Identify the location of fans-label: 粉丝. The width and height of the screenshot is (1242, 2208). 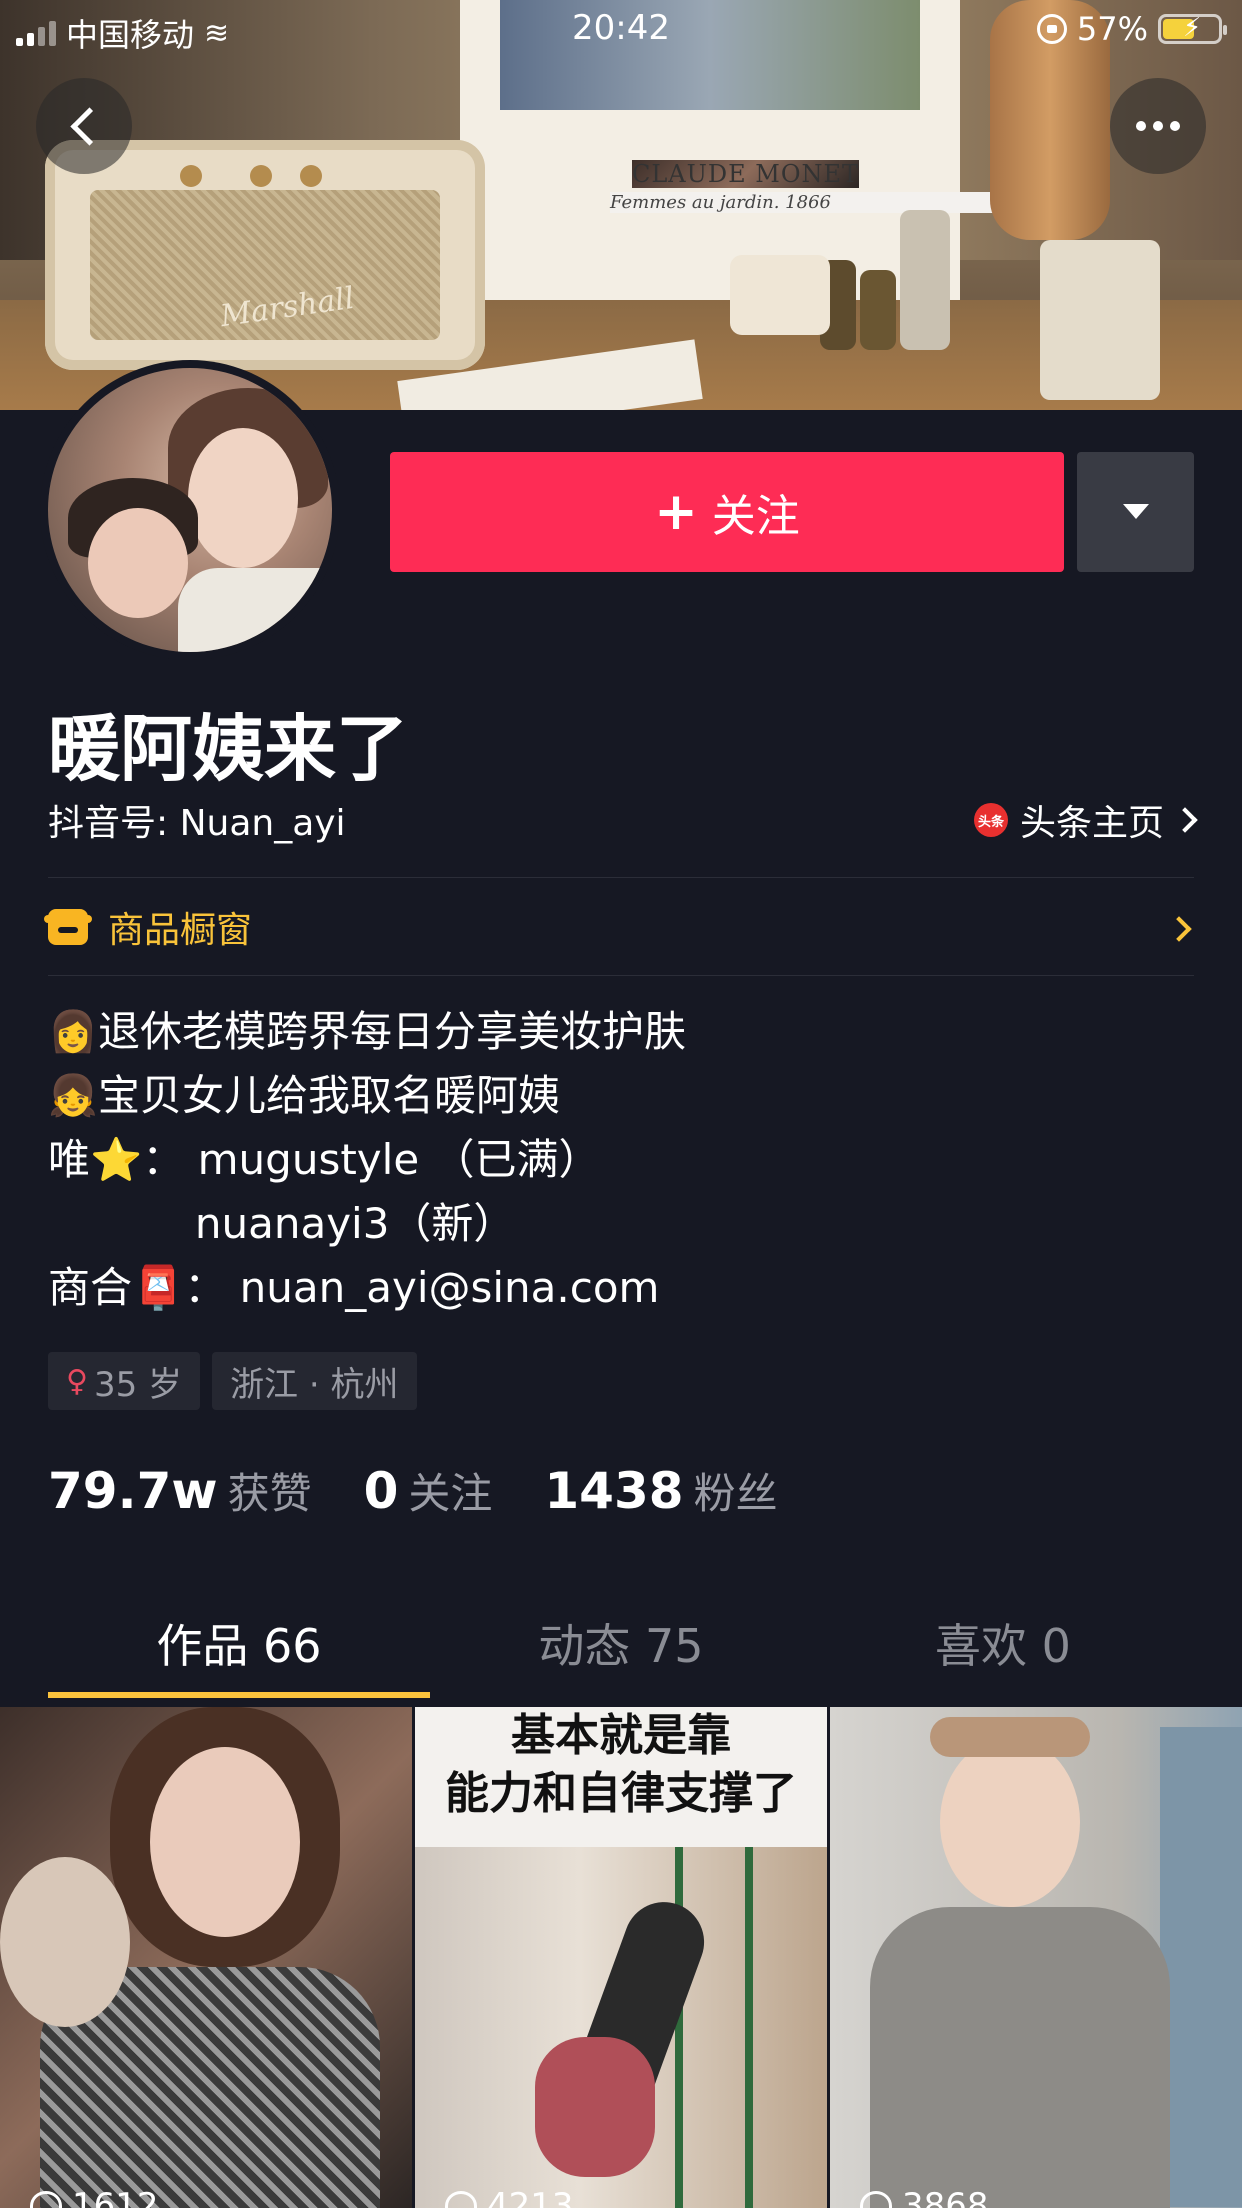
(735, 1493).